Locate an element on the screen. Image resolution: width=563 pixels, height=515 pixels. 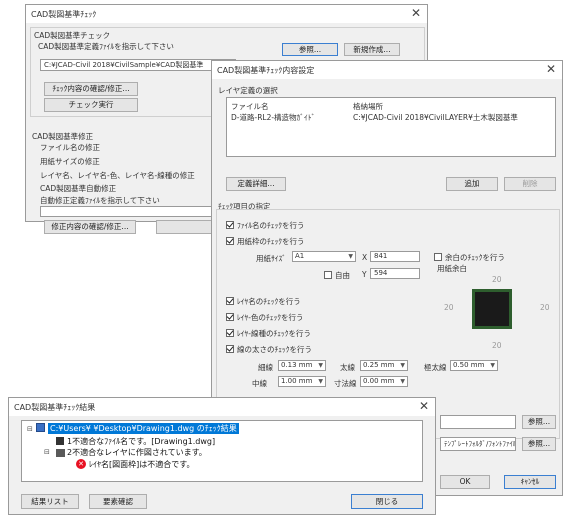
paper-check-label: 用紙枠のﾁｪｯｸを行う is located at coordinates (271, 241).